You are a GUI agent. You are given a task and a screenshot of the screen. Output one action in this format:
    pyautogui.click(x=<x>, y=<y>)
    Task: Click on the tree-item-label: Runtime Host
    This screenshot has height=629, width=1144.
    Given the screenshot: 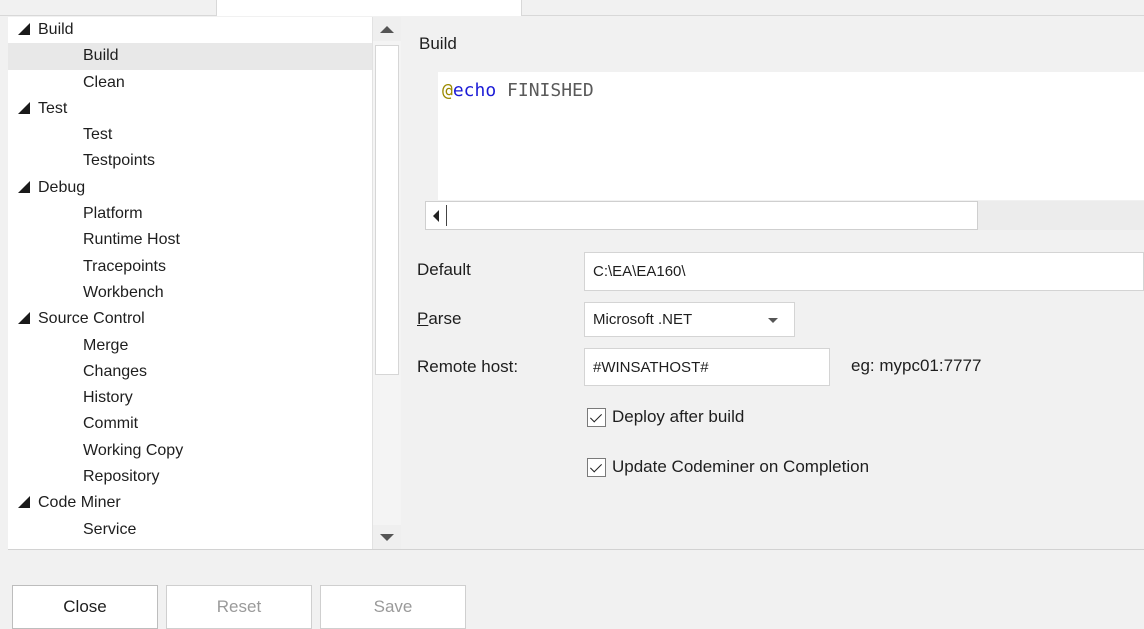 What is the action you would take?
    pyautogui.click(x=131, y=240)
    